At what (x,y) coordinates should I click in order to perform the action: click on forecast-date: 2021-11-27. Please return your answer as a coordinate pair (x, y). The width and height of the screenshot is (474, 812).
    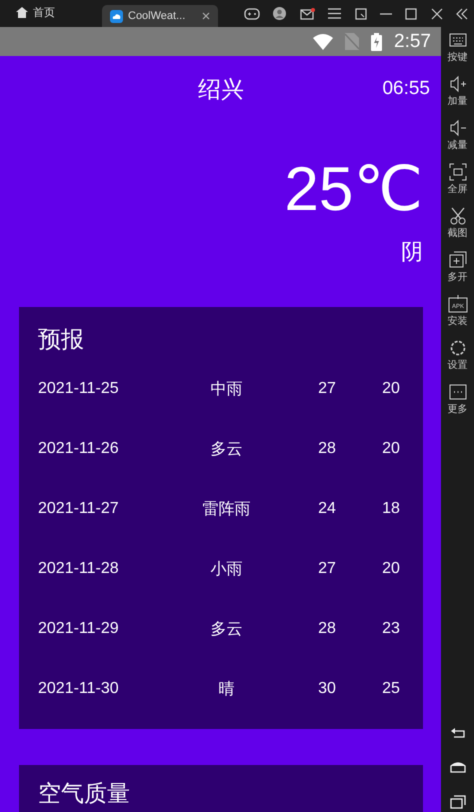
    Looking at the image, I should click on (79, 509).